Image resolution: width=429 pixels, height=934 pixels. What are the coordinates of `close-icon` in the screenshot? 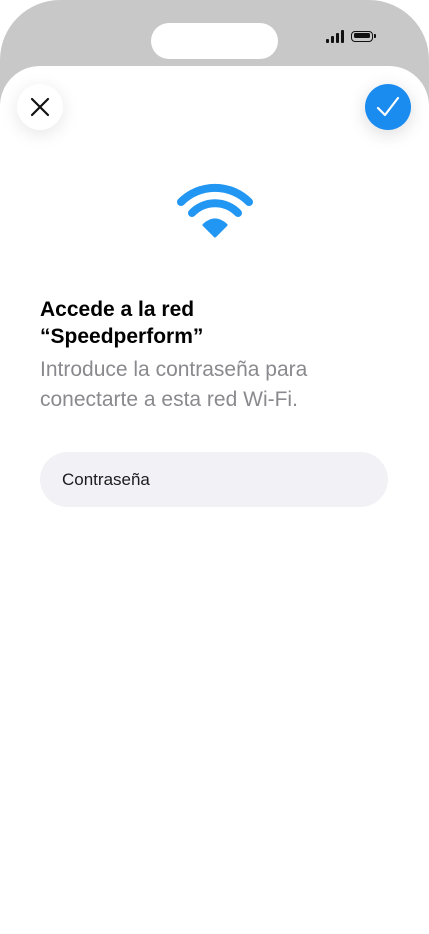 It's located at (40, 107).